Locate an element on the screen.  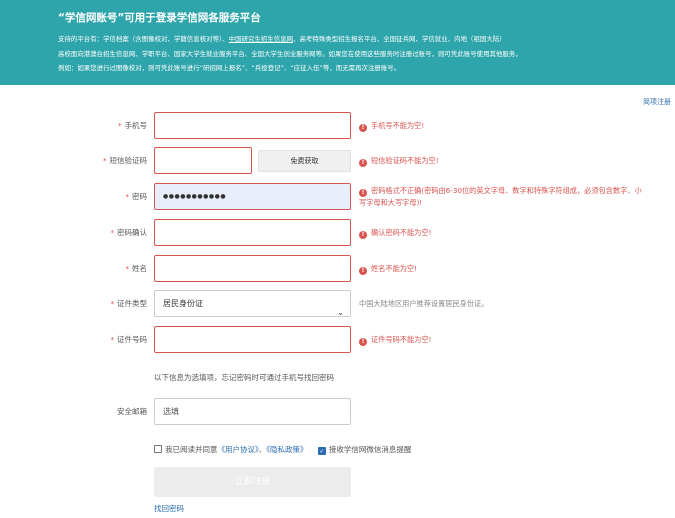
sms-row: * 短信验证码 免费获取 ! 短信验证码不能为空! is located at coordinates (337, 161).